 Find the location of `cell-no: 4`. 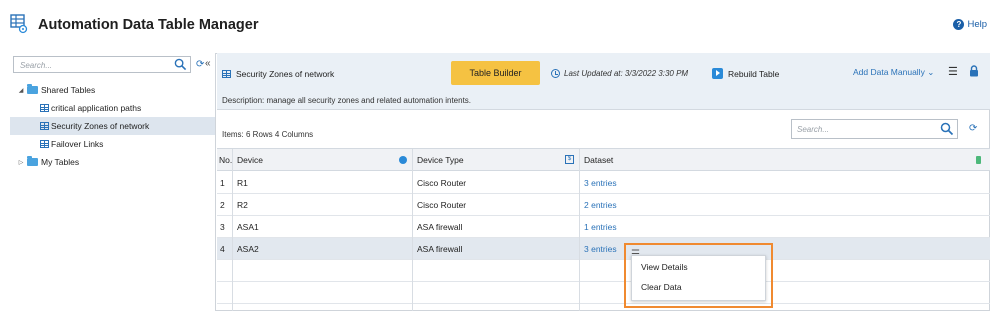

cell-no: 4 is located at coordinates (222, 249).